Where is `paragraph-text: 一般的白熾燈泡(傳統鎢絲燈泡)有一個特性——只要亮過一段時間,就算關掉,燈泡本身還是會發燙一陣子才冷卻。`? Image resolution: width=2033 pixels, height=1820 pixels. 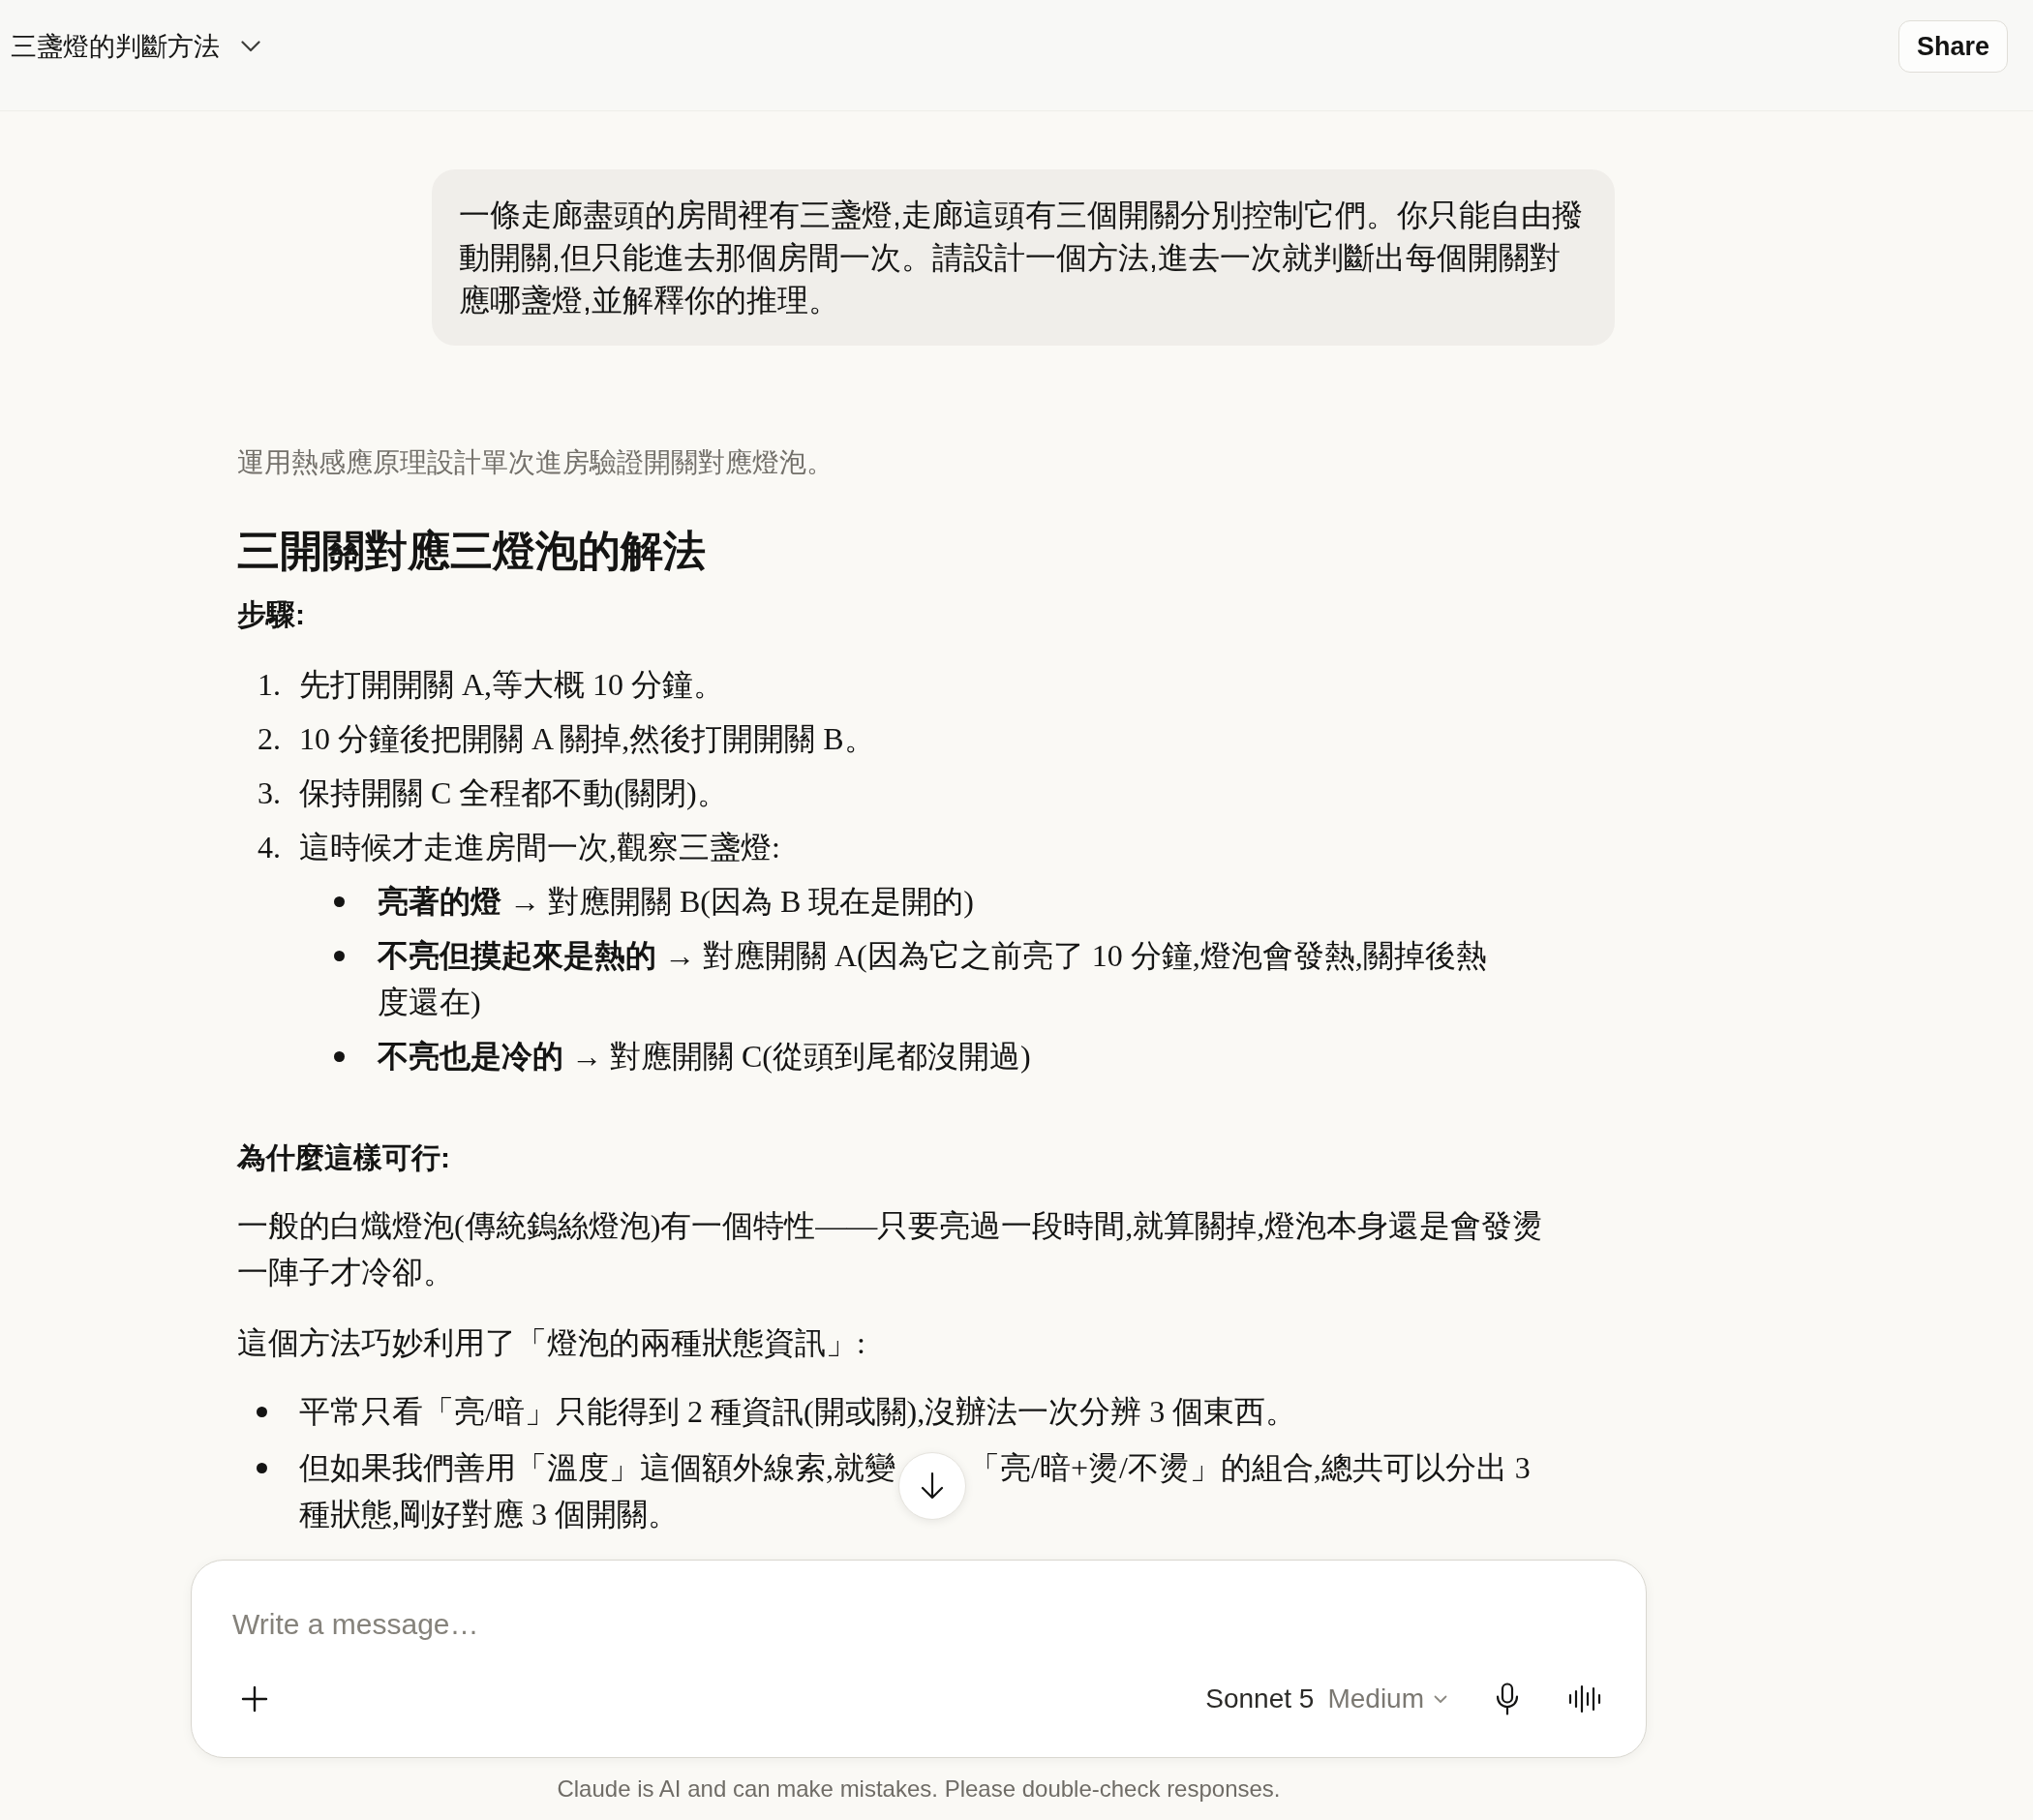
paragraph-text: 一般的白熾燈泡(傳統鎢絲燈泡)有一個特性——只要亮過一段時間,就算關掉,燈泡本身還是會發燙一陣子才冷卻。 is located at coordinates (891, 1249).